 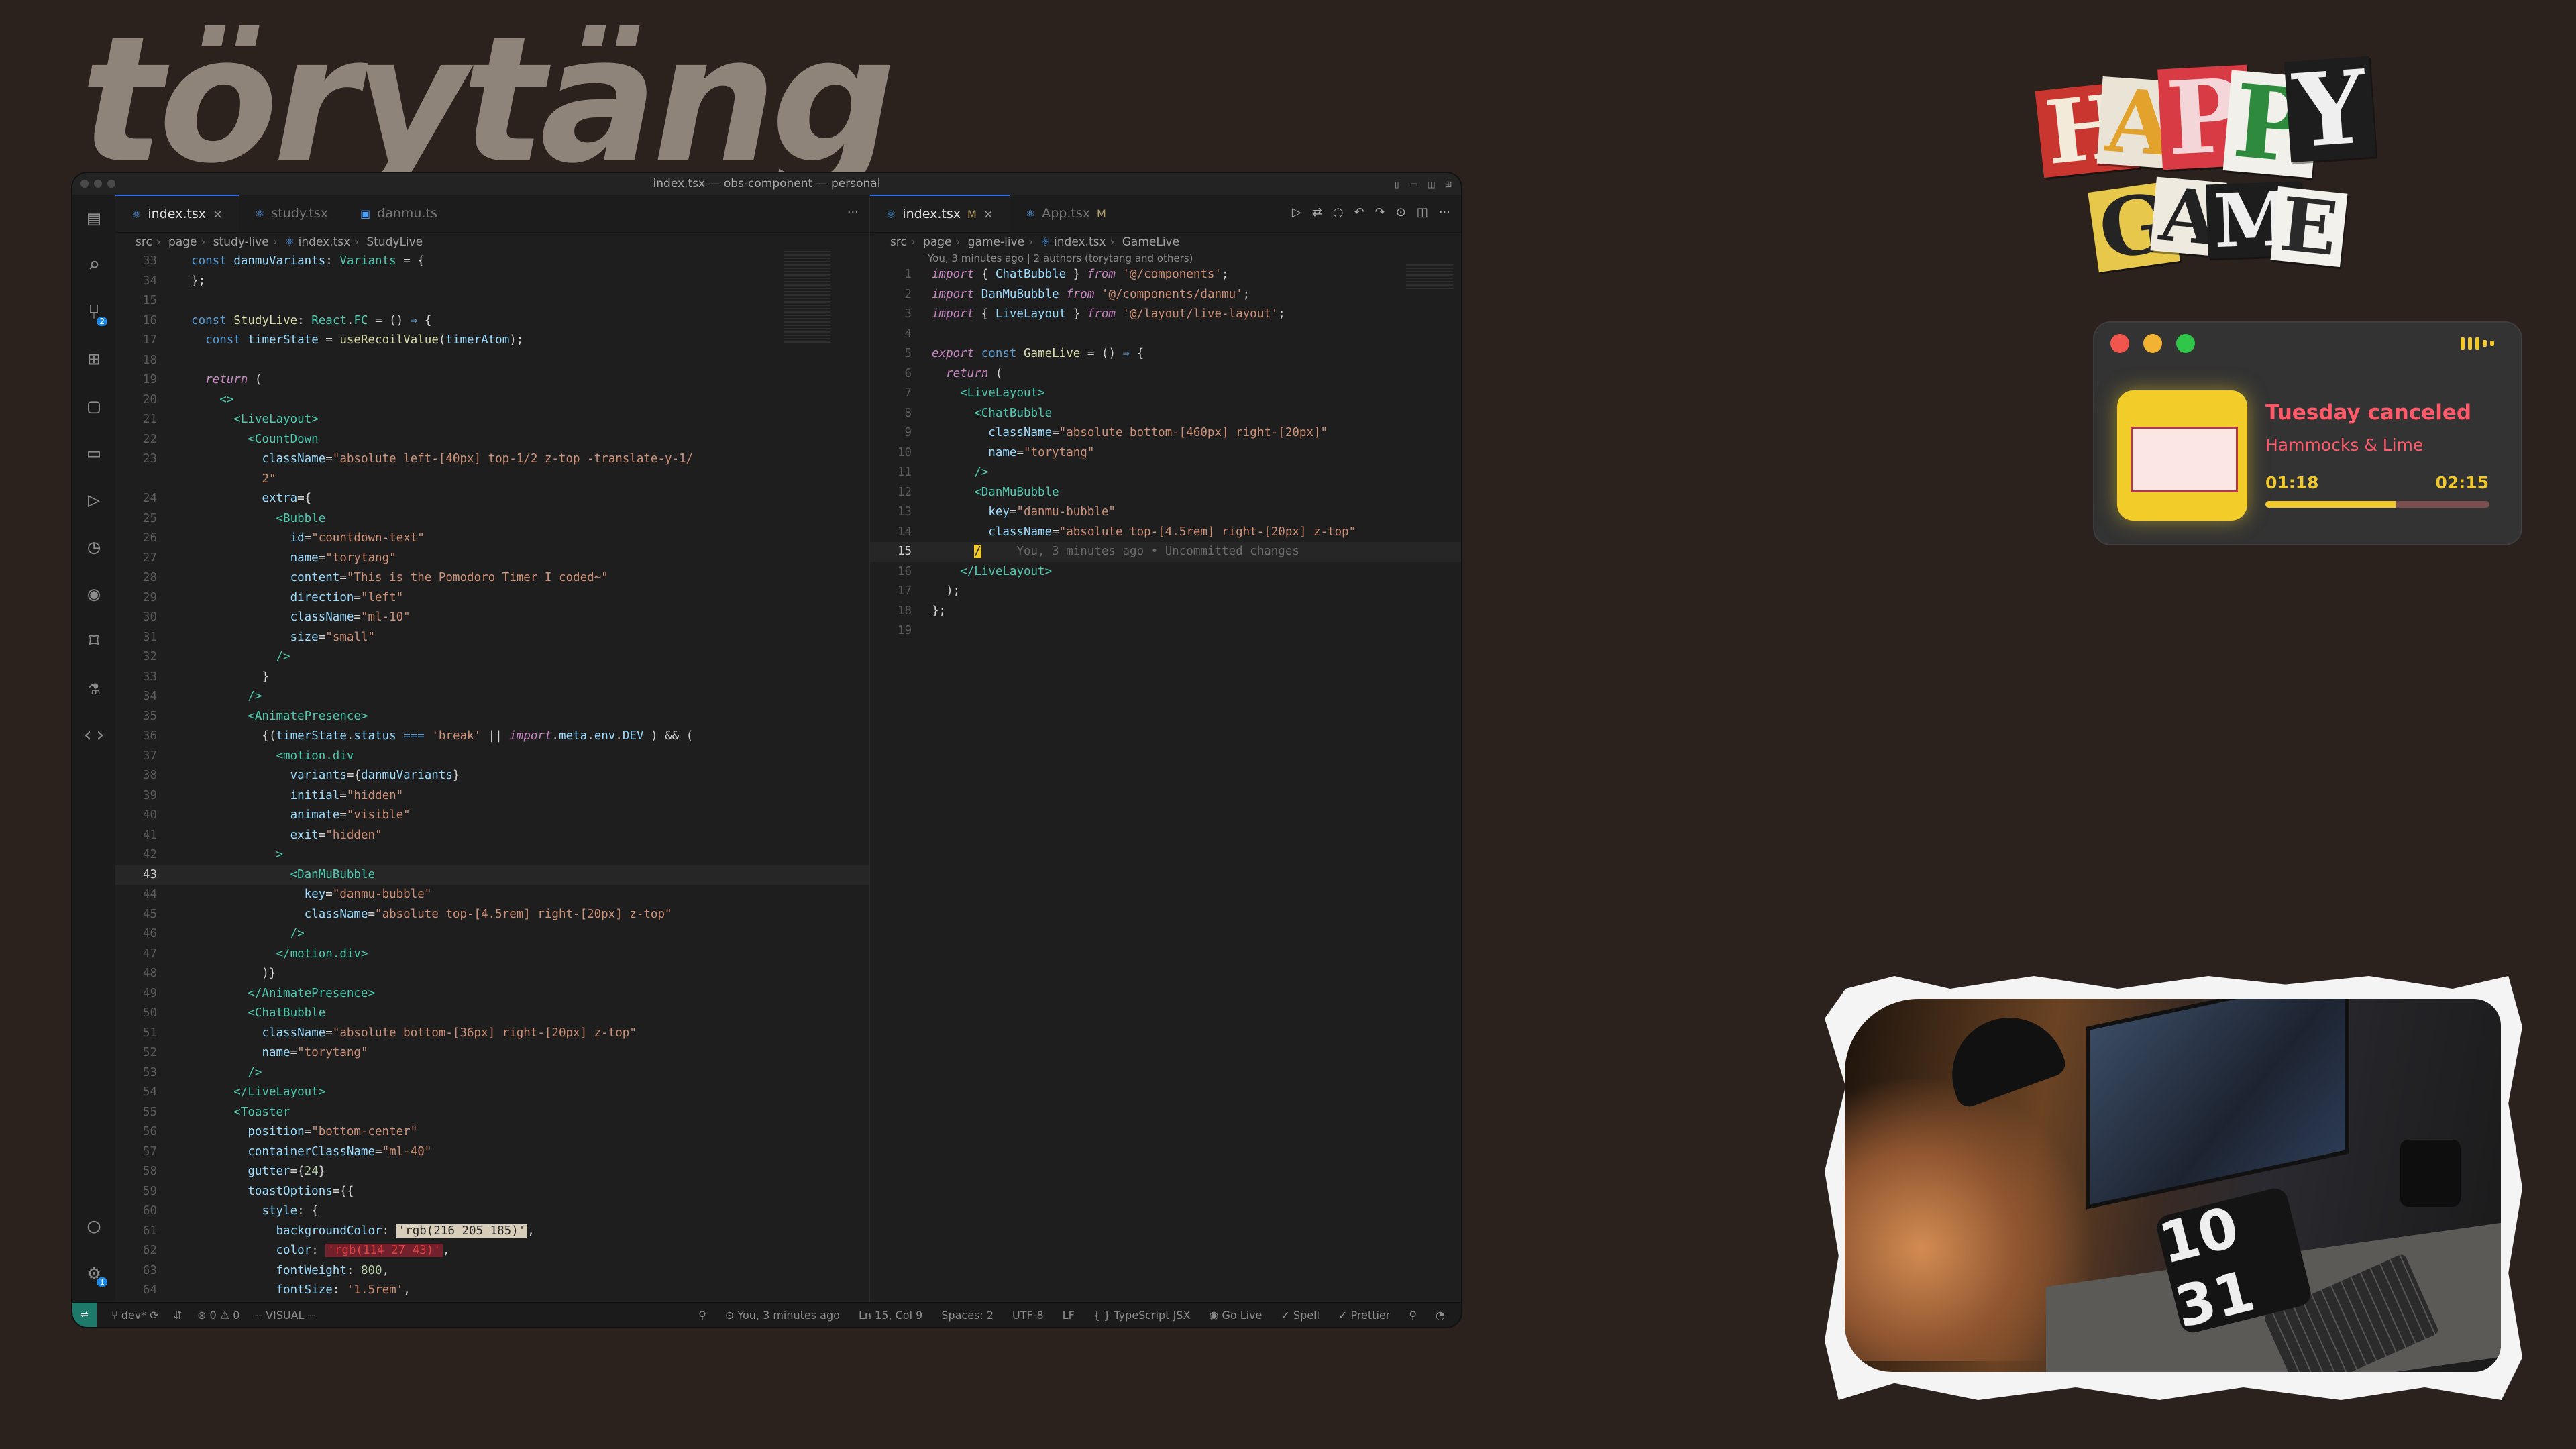 I want to click on minimize-dot, so click(x=2152, y=343).